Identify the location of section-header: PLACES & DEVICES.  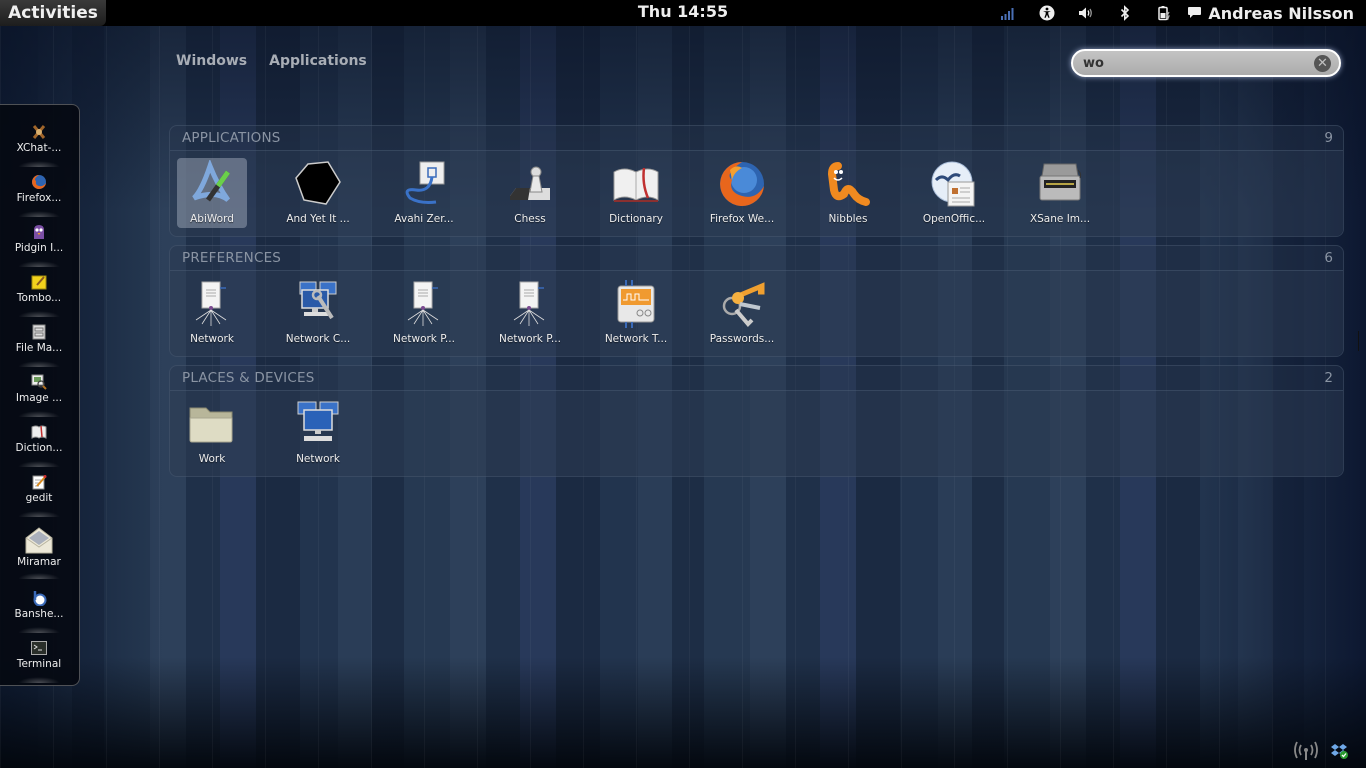
(248, 378).